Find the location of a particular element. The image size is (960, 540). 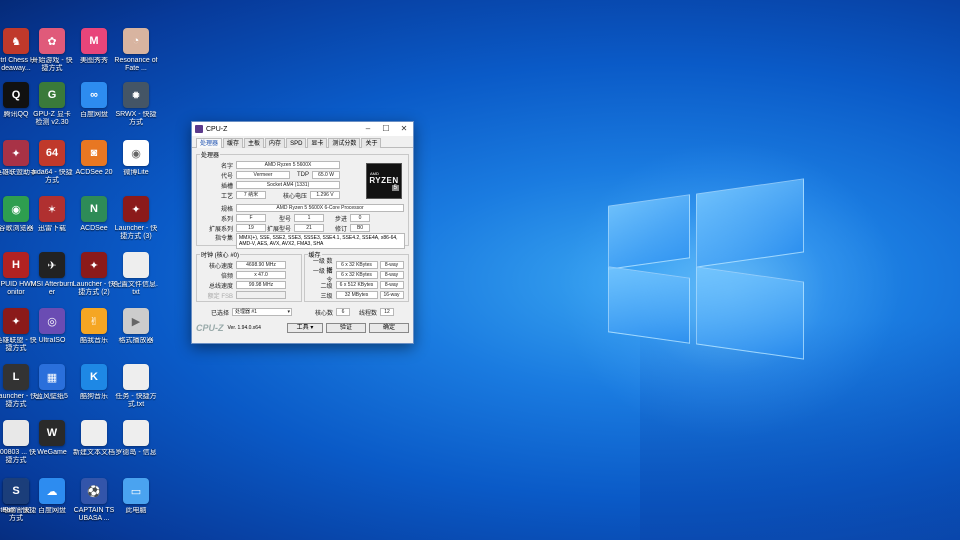

l2-label: 二级 is located at coordinates (326, 286).